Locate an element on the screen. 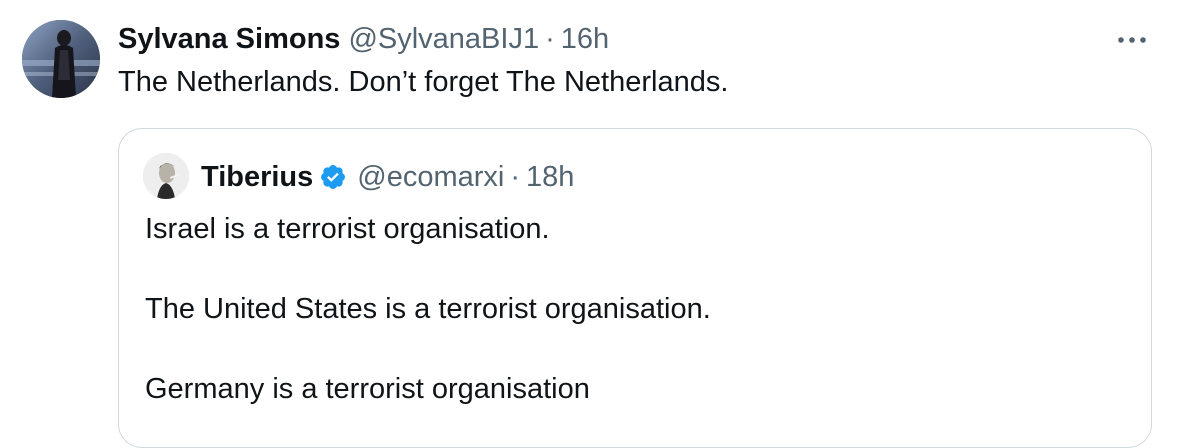  author-handle: @SylvanaBIJ1 is located at coordinates (443, 39).